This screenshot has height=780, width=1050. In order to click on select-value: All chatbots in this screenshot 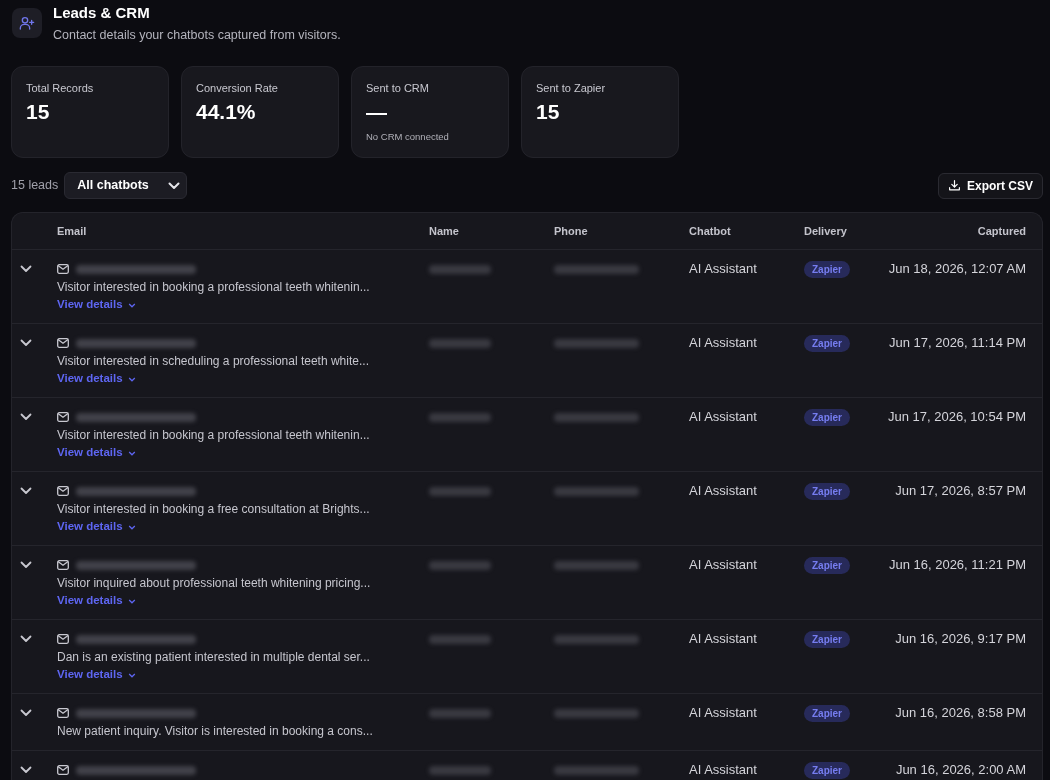, I will do `click(113, 186)`.